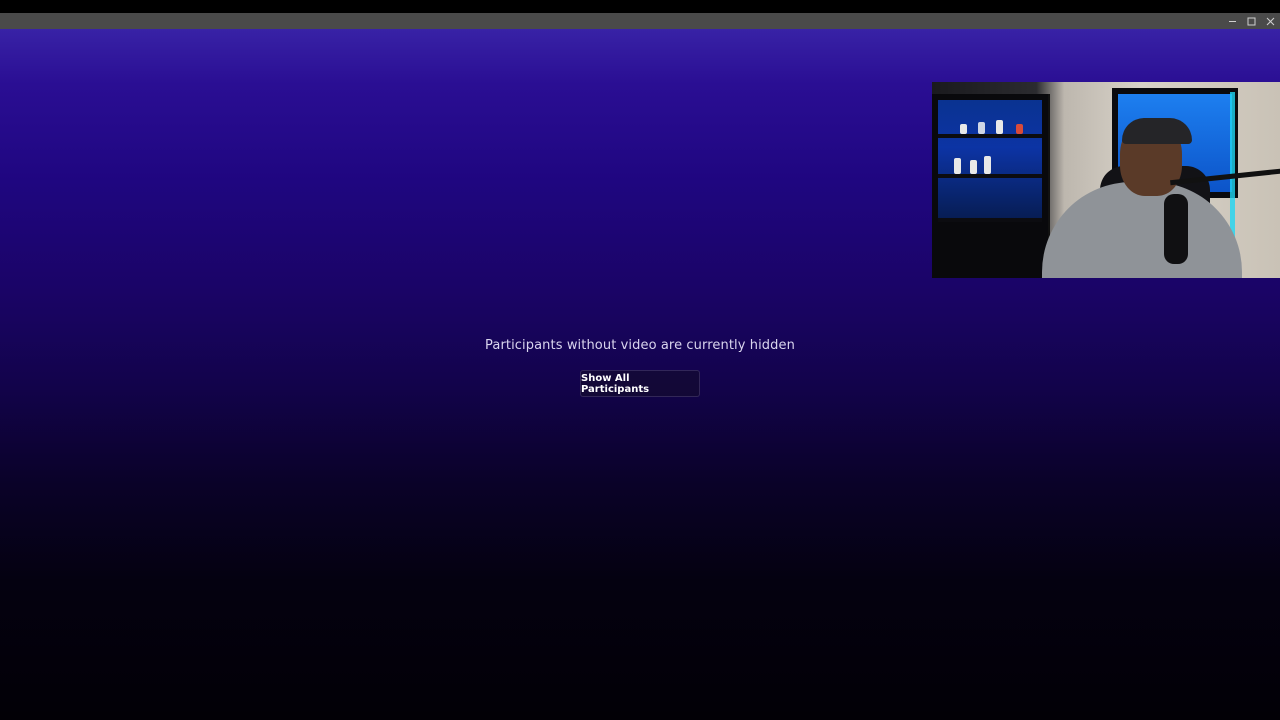  What do you see at coordinates (1106, 180) in the screenshot?
I see `participant-video-tile` at bounding box center [1106, 180].